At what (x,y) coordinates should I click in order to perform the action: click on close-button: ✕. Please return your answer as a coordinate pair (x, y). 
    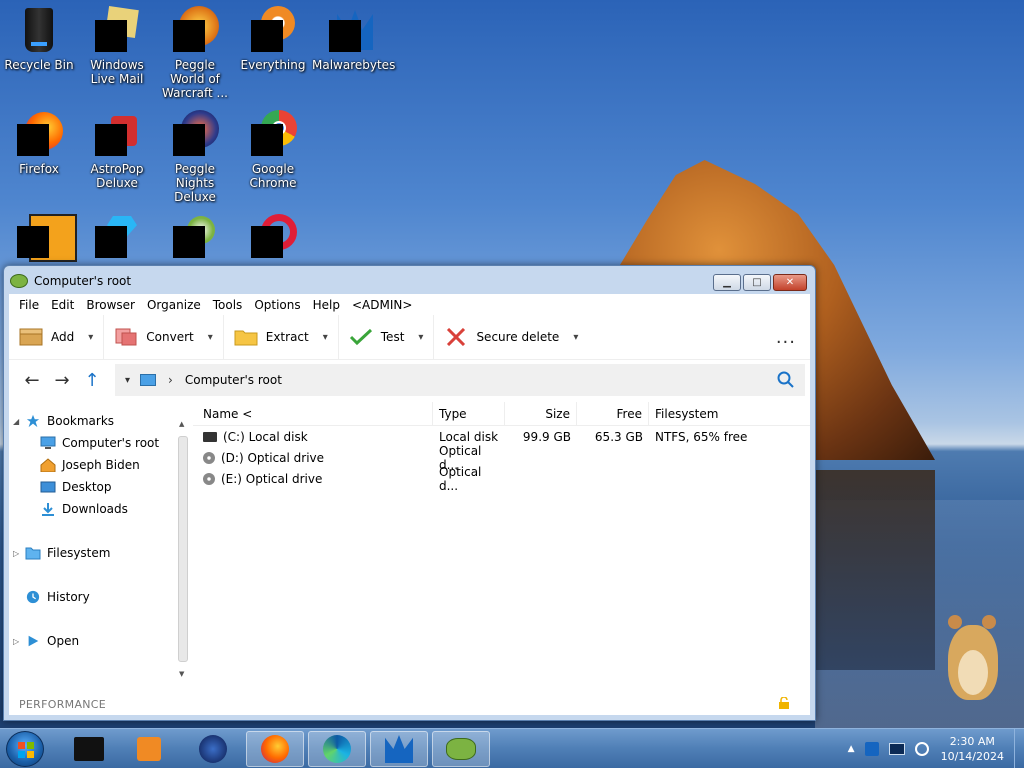
    Looking at the image, I should click on (790, 282).